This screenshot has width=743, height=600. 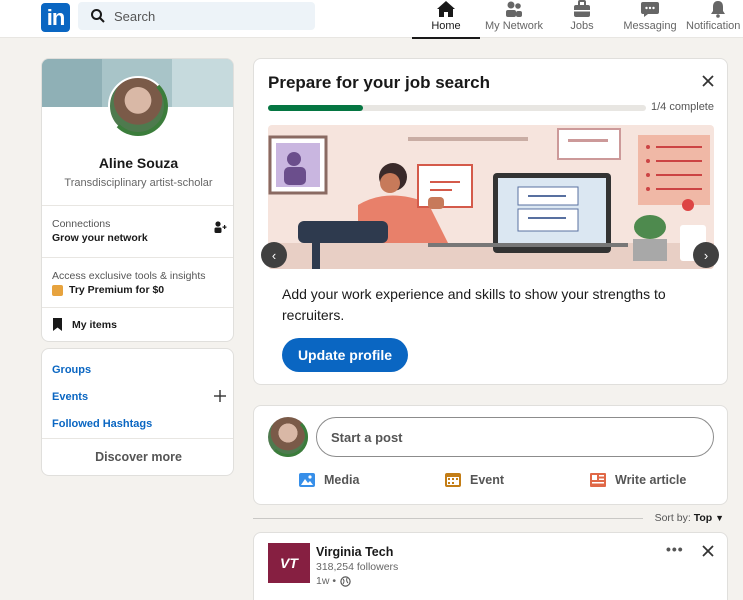 I want to click on update-profile-button: Update profile, so click(x=345, y=355).